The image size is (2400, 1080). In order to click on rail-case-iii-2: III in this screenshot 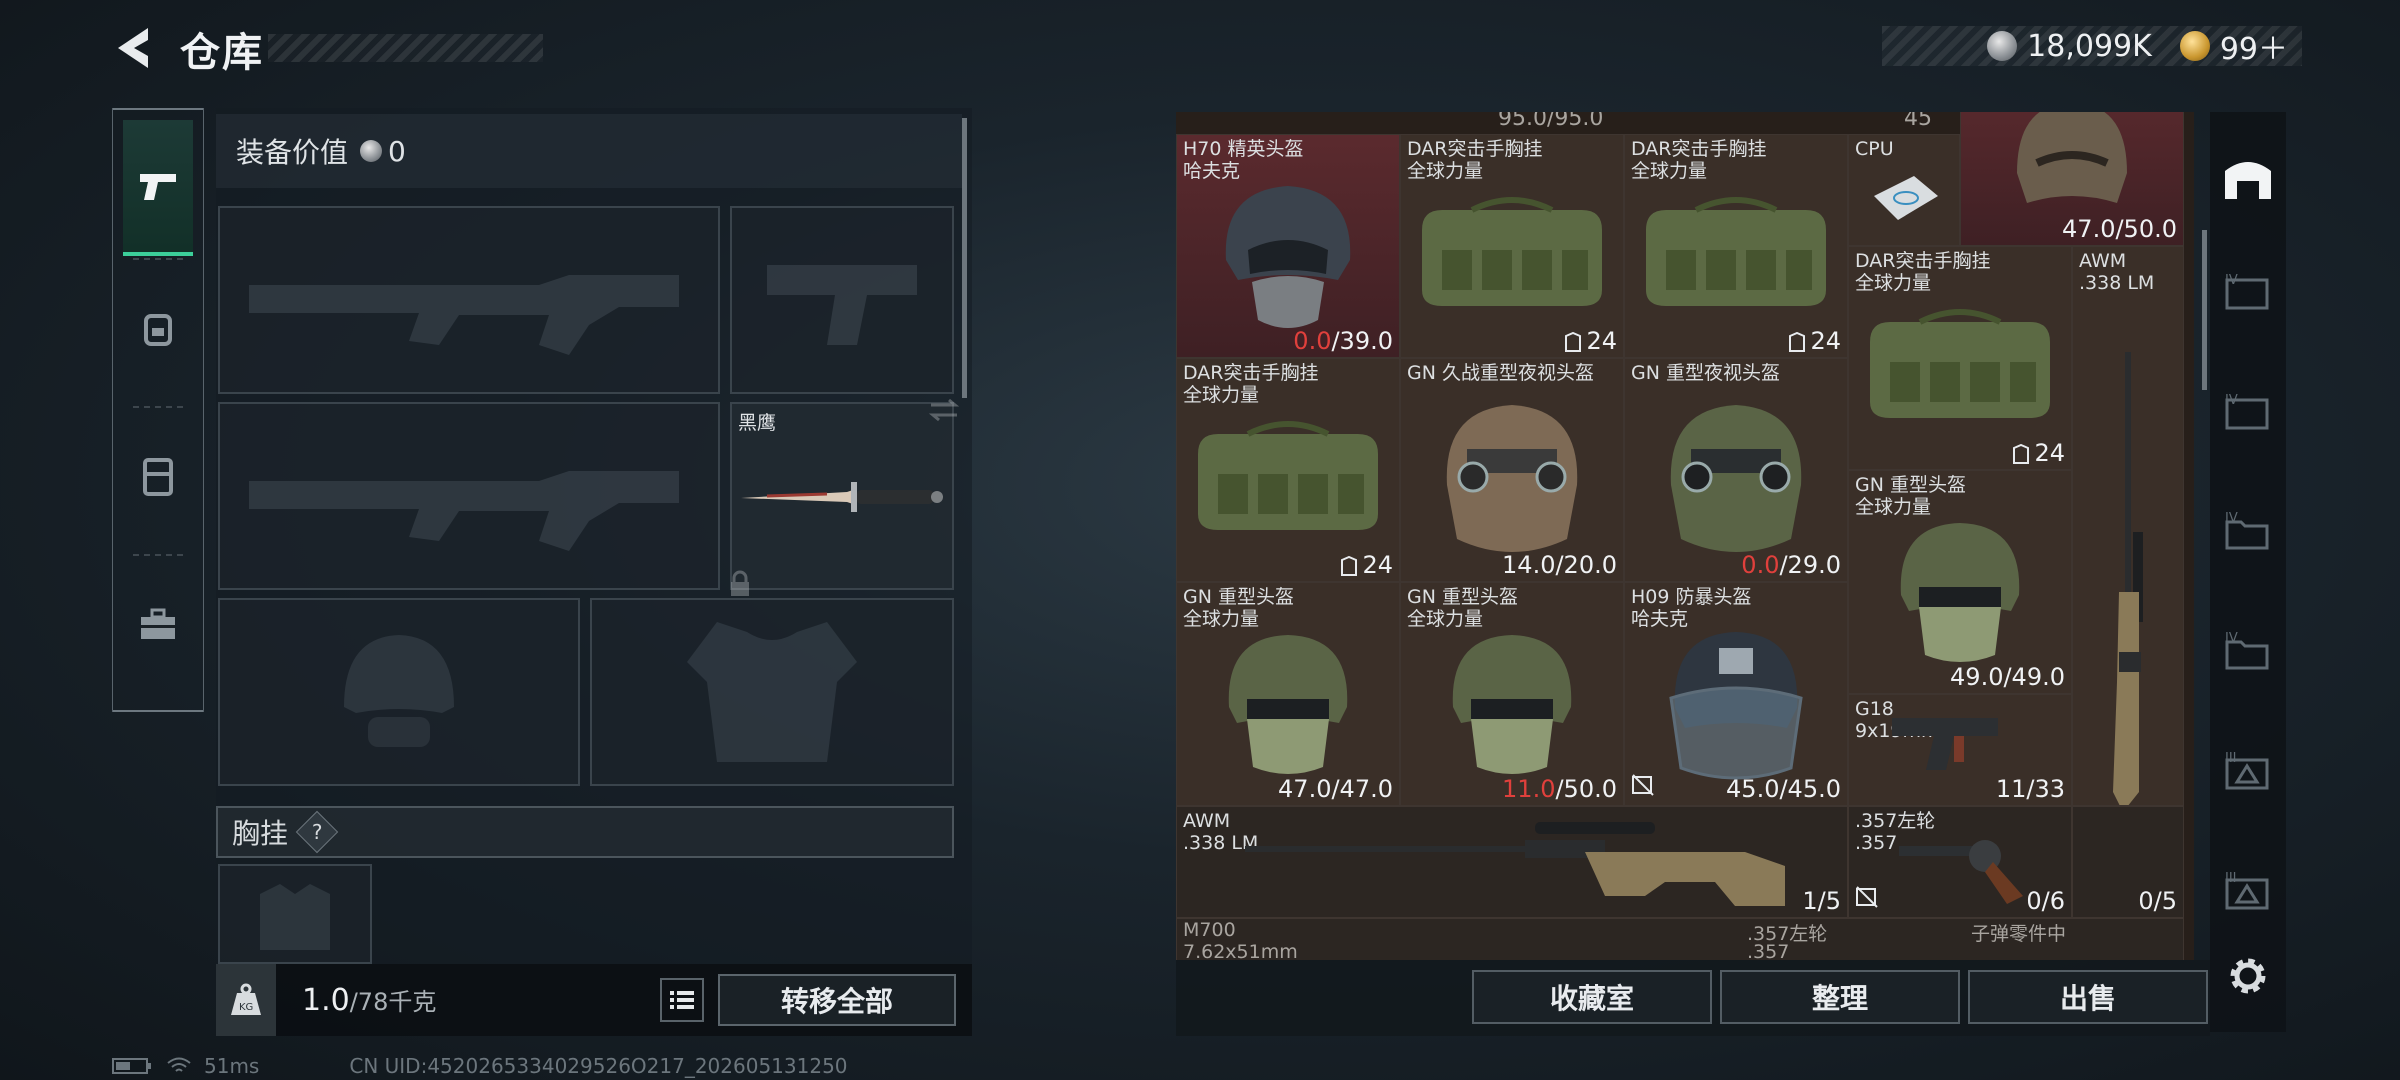, I will do `click(2248, 892)`.